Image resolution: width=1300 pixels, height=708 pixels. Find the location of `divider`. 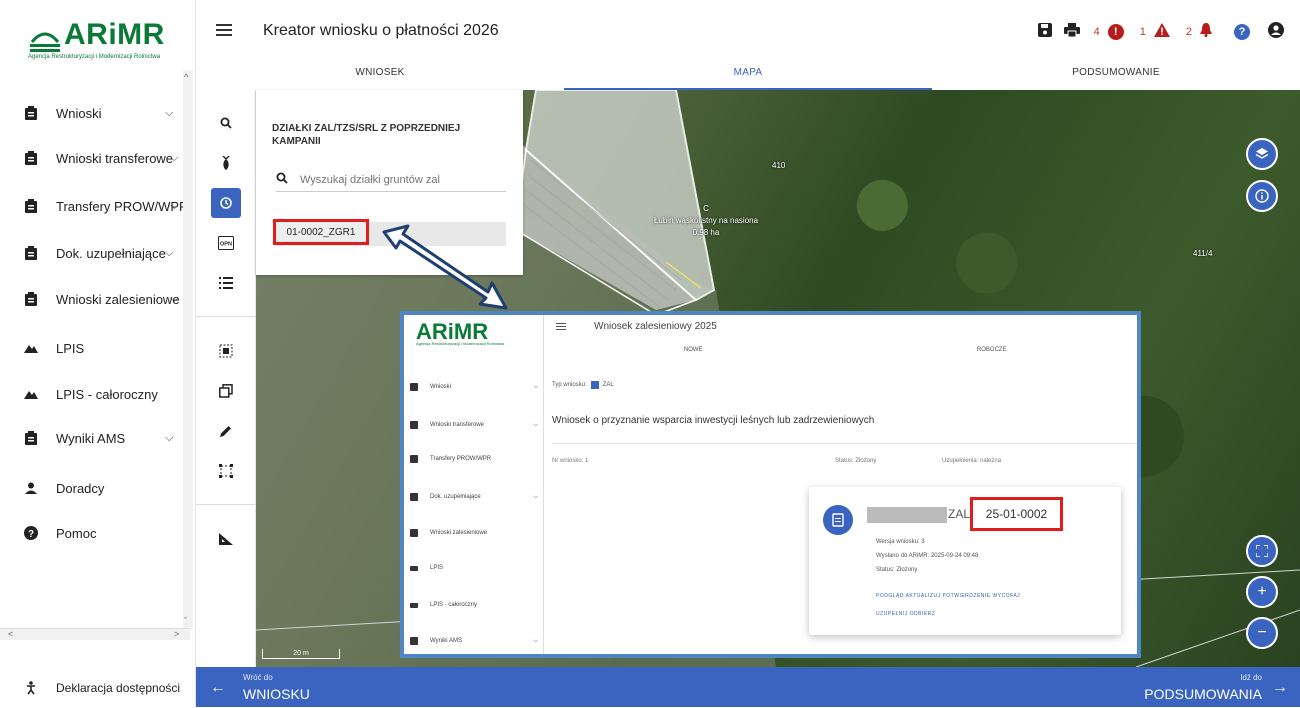

divider is located at coordinates (226, 316).